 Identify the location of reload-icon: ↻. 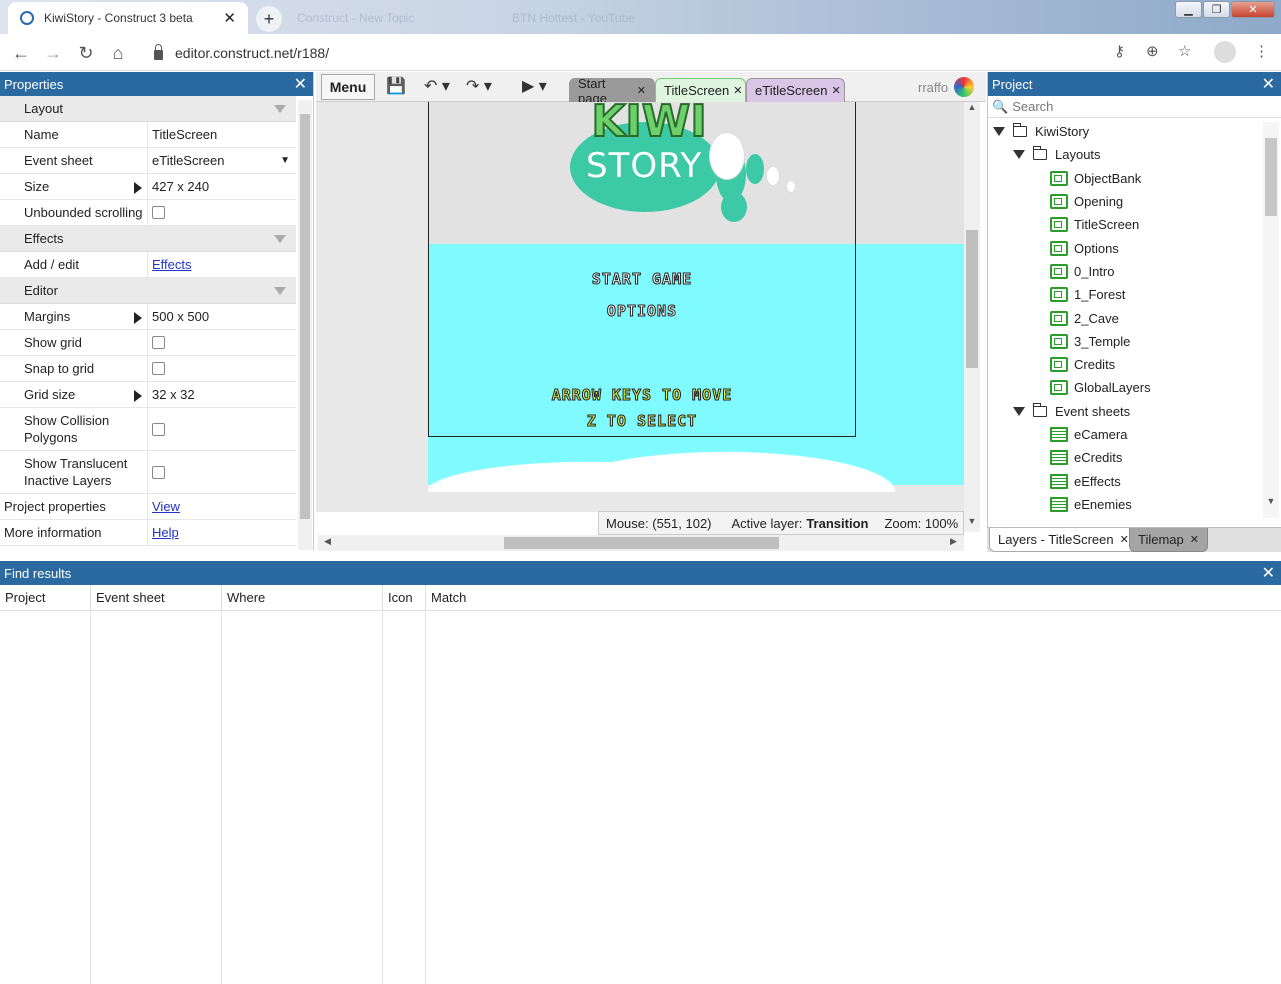
(86, 53).